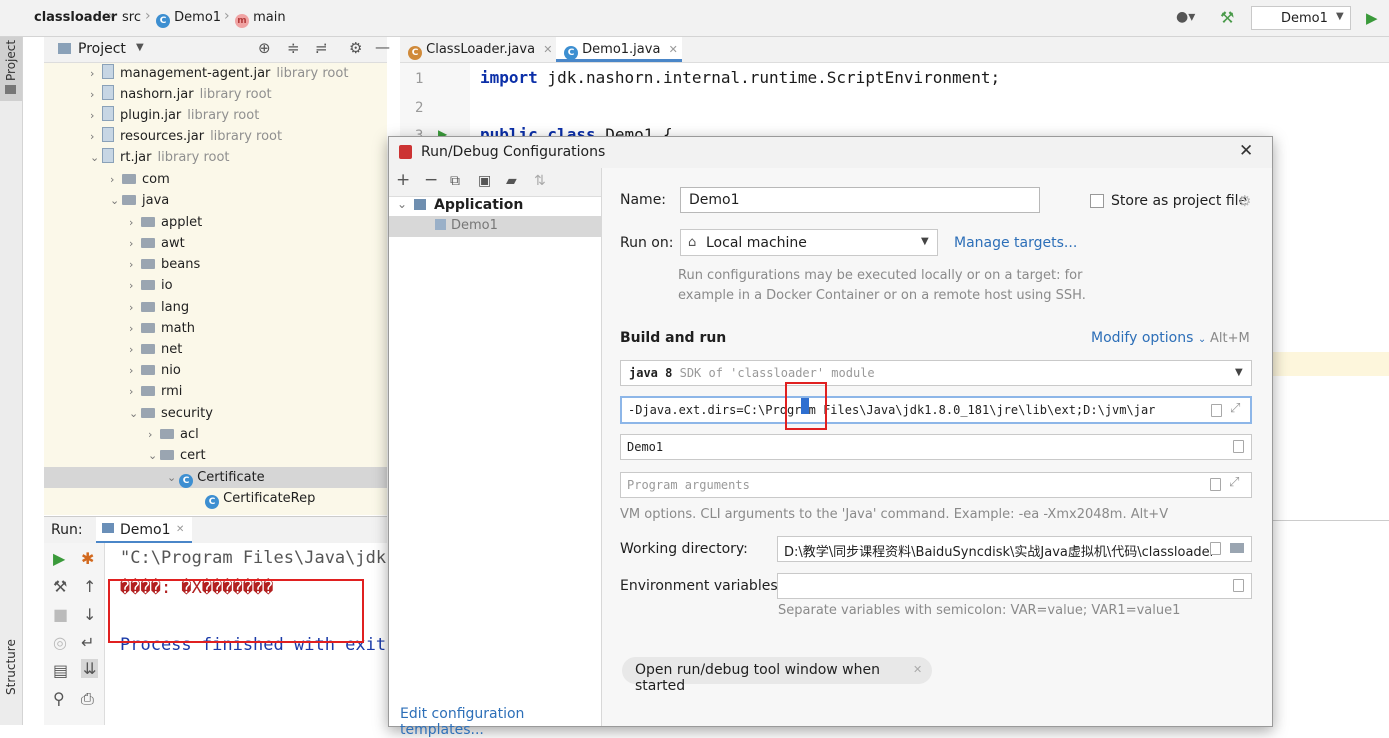 This screenshot has width=1389, height=738. Describe the element at coordinates (1215, 548) in the screenshot. I see `insert-macro-icon` at that location.